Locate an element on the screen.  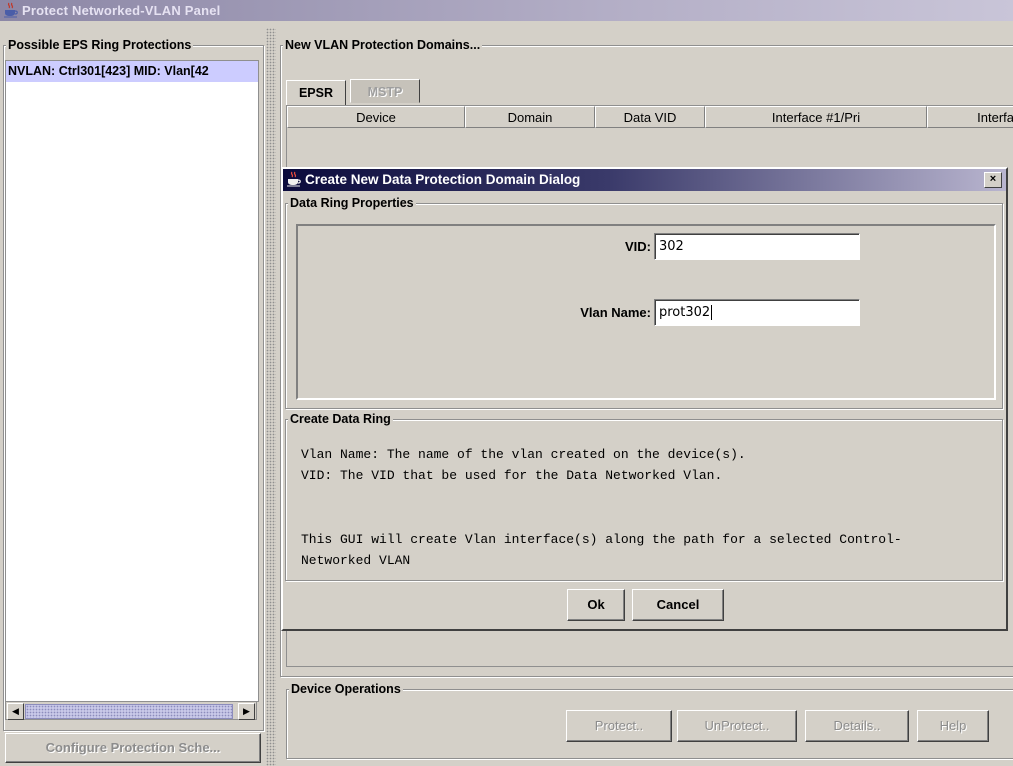
vlan-name-label: Vlan Name: is located at coordinates (615, 312).